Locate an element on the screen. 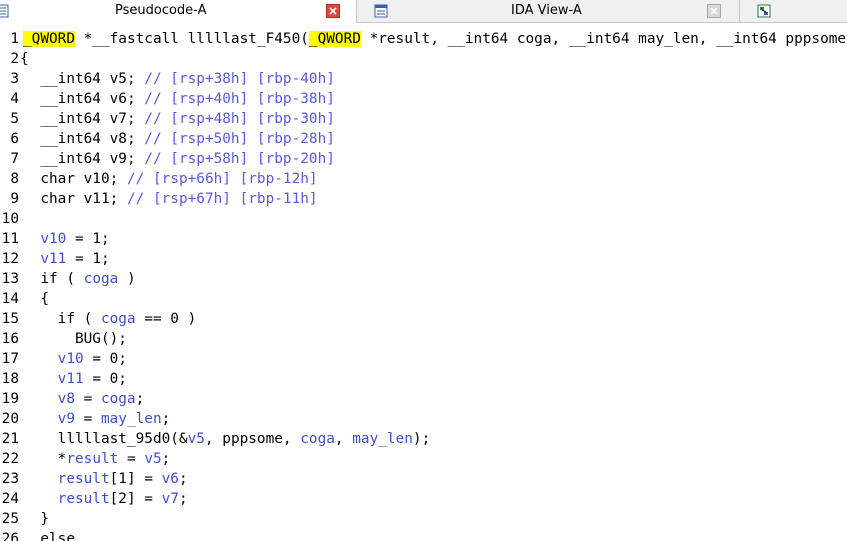 Image resolution: width=847 pixels, height=541 pixels. document-icon is located at coordinates (4, 11).